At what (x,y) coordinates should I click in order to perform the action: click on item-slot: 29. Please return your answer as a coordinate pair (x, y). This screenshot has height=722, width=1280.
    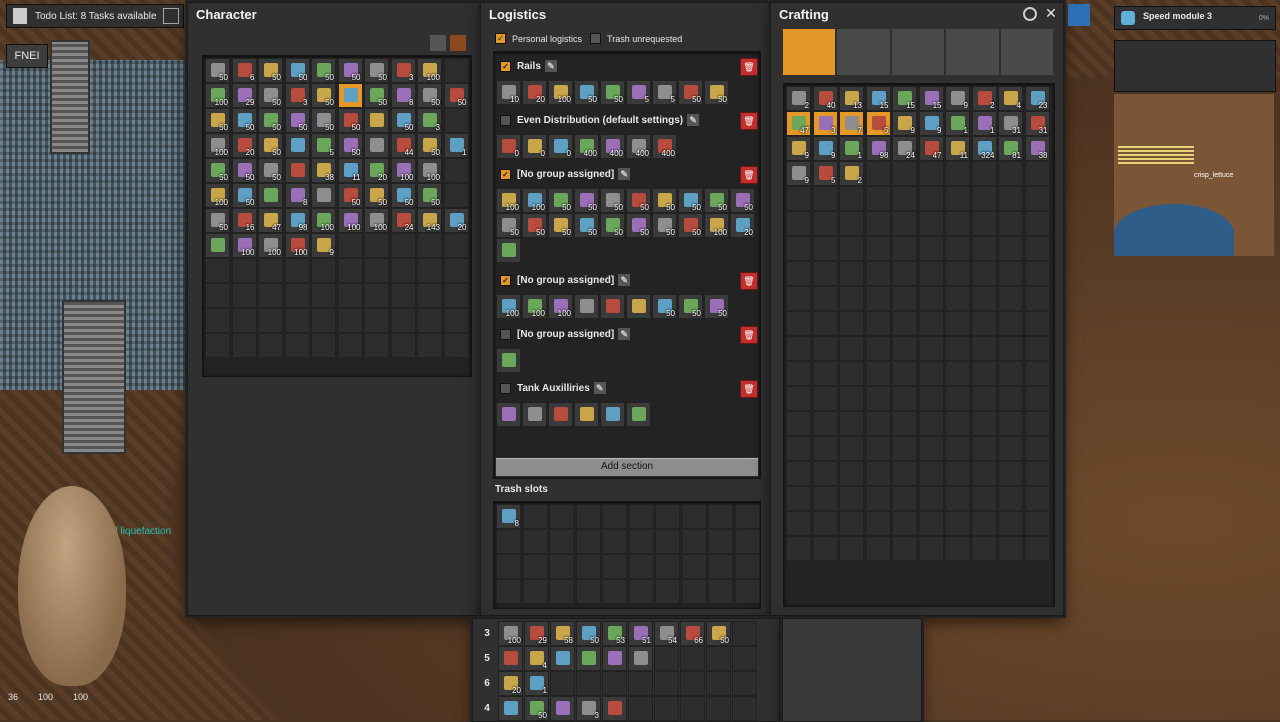
    Looking at the image, I should click on (244, 95).